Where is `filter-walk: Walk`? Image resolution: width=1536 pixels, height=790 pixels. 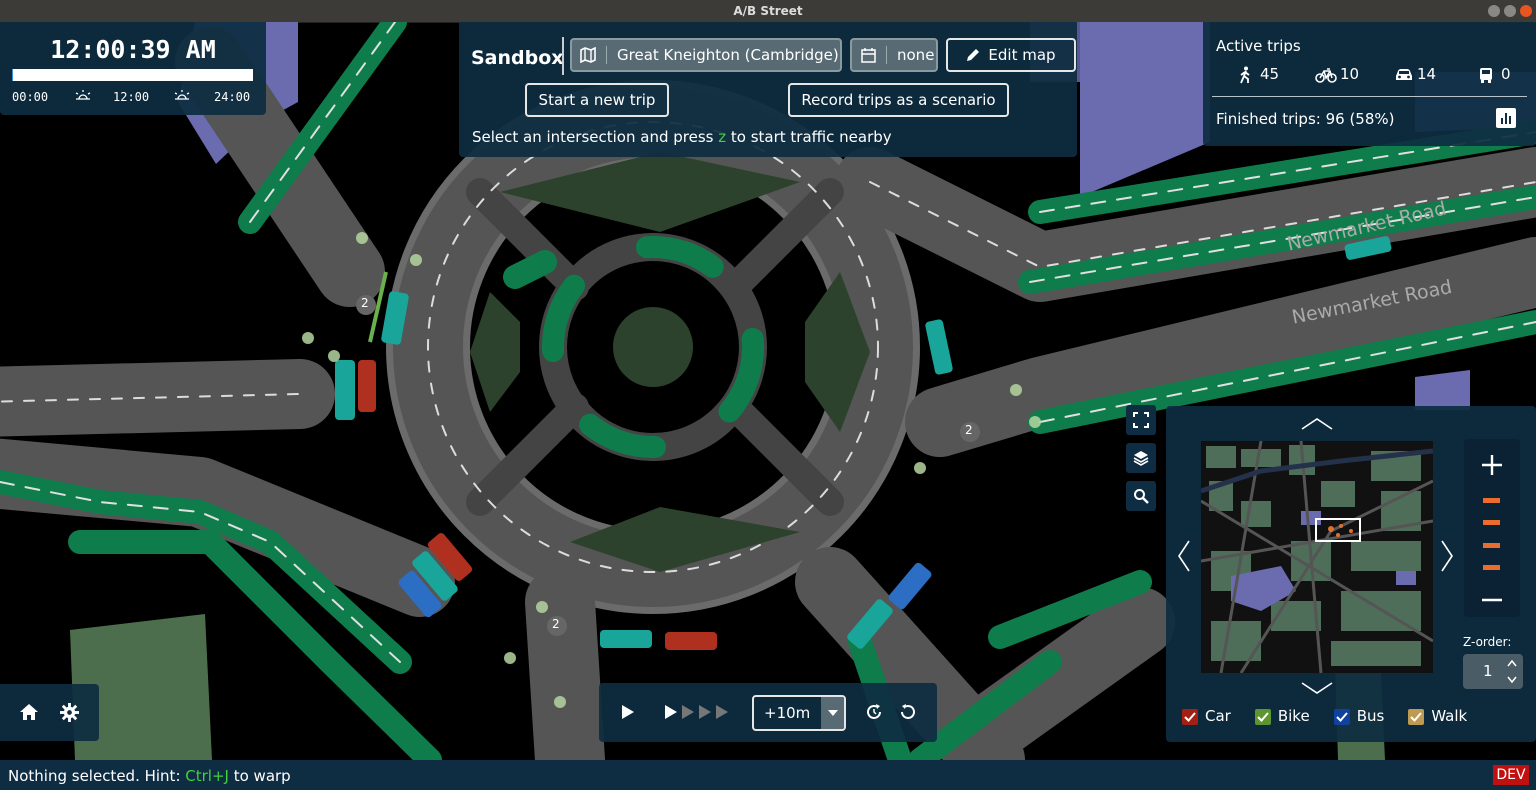
filter-walk: Walk is located at coordinates (1437, 716).